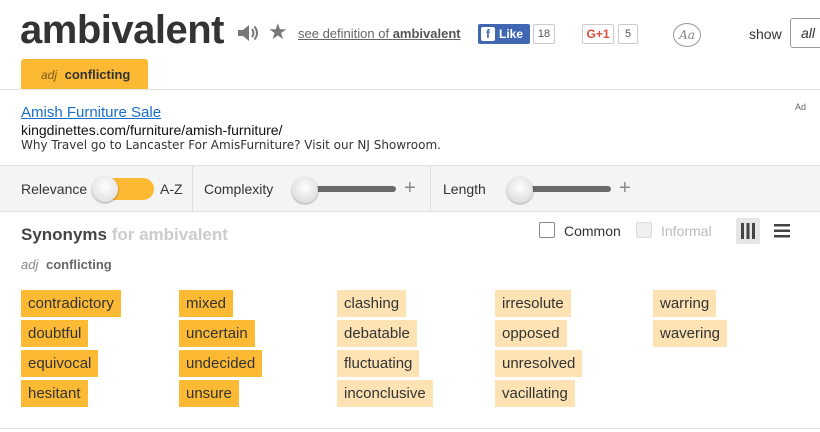 The height and width of the screenshot is (432, 820). I want to click on synonym-column: contradictory doubtful equivocal hesitant, so click(71, 350).